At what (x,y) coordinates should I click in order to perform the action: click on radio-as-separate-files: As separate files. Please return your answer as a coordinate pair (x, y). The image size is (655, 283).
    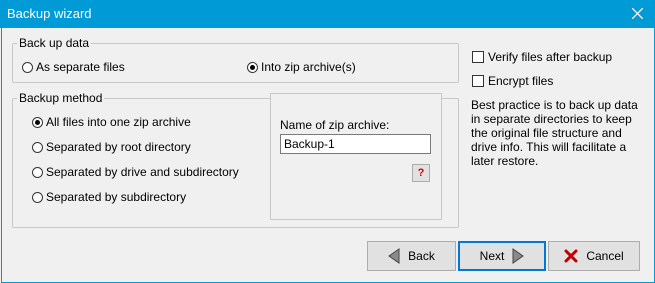
    Looking at the image, I should click on (73, 67).